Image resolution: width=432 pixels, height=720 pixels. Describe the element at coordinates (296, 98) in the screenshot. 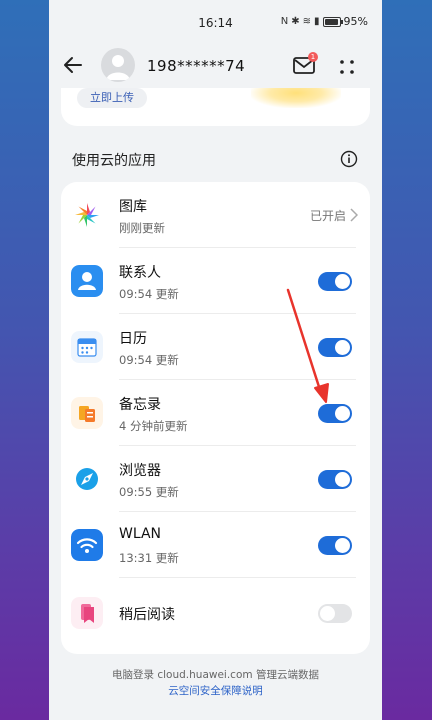

I see `decorative-glow` at that location.